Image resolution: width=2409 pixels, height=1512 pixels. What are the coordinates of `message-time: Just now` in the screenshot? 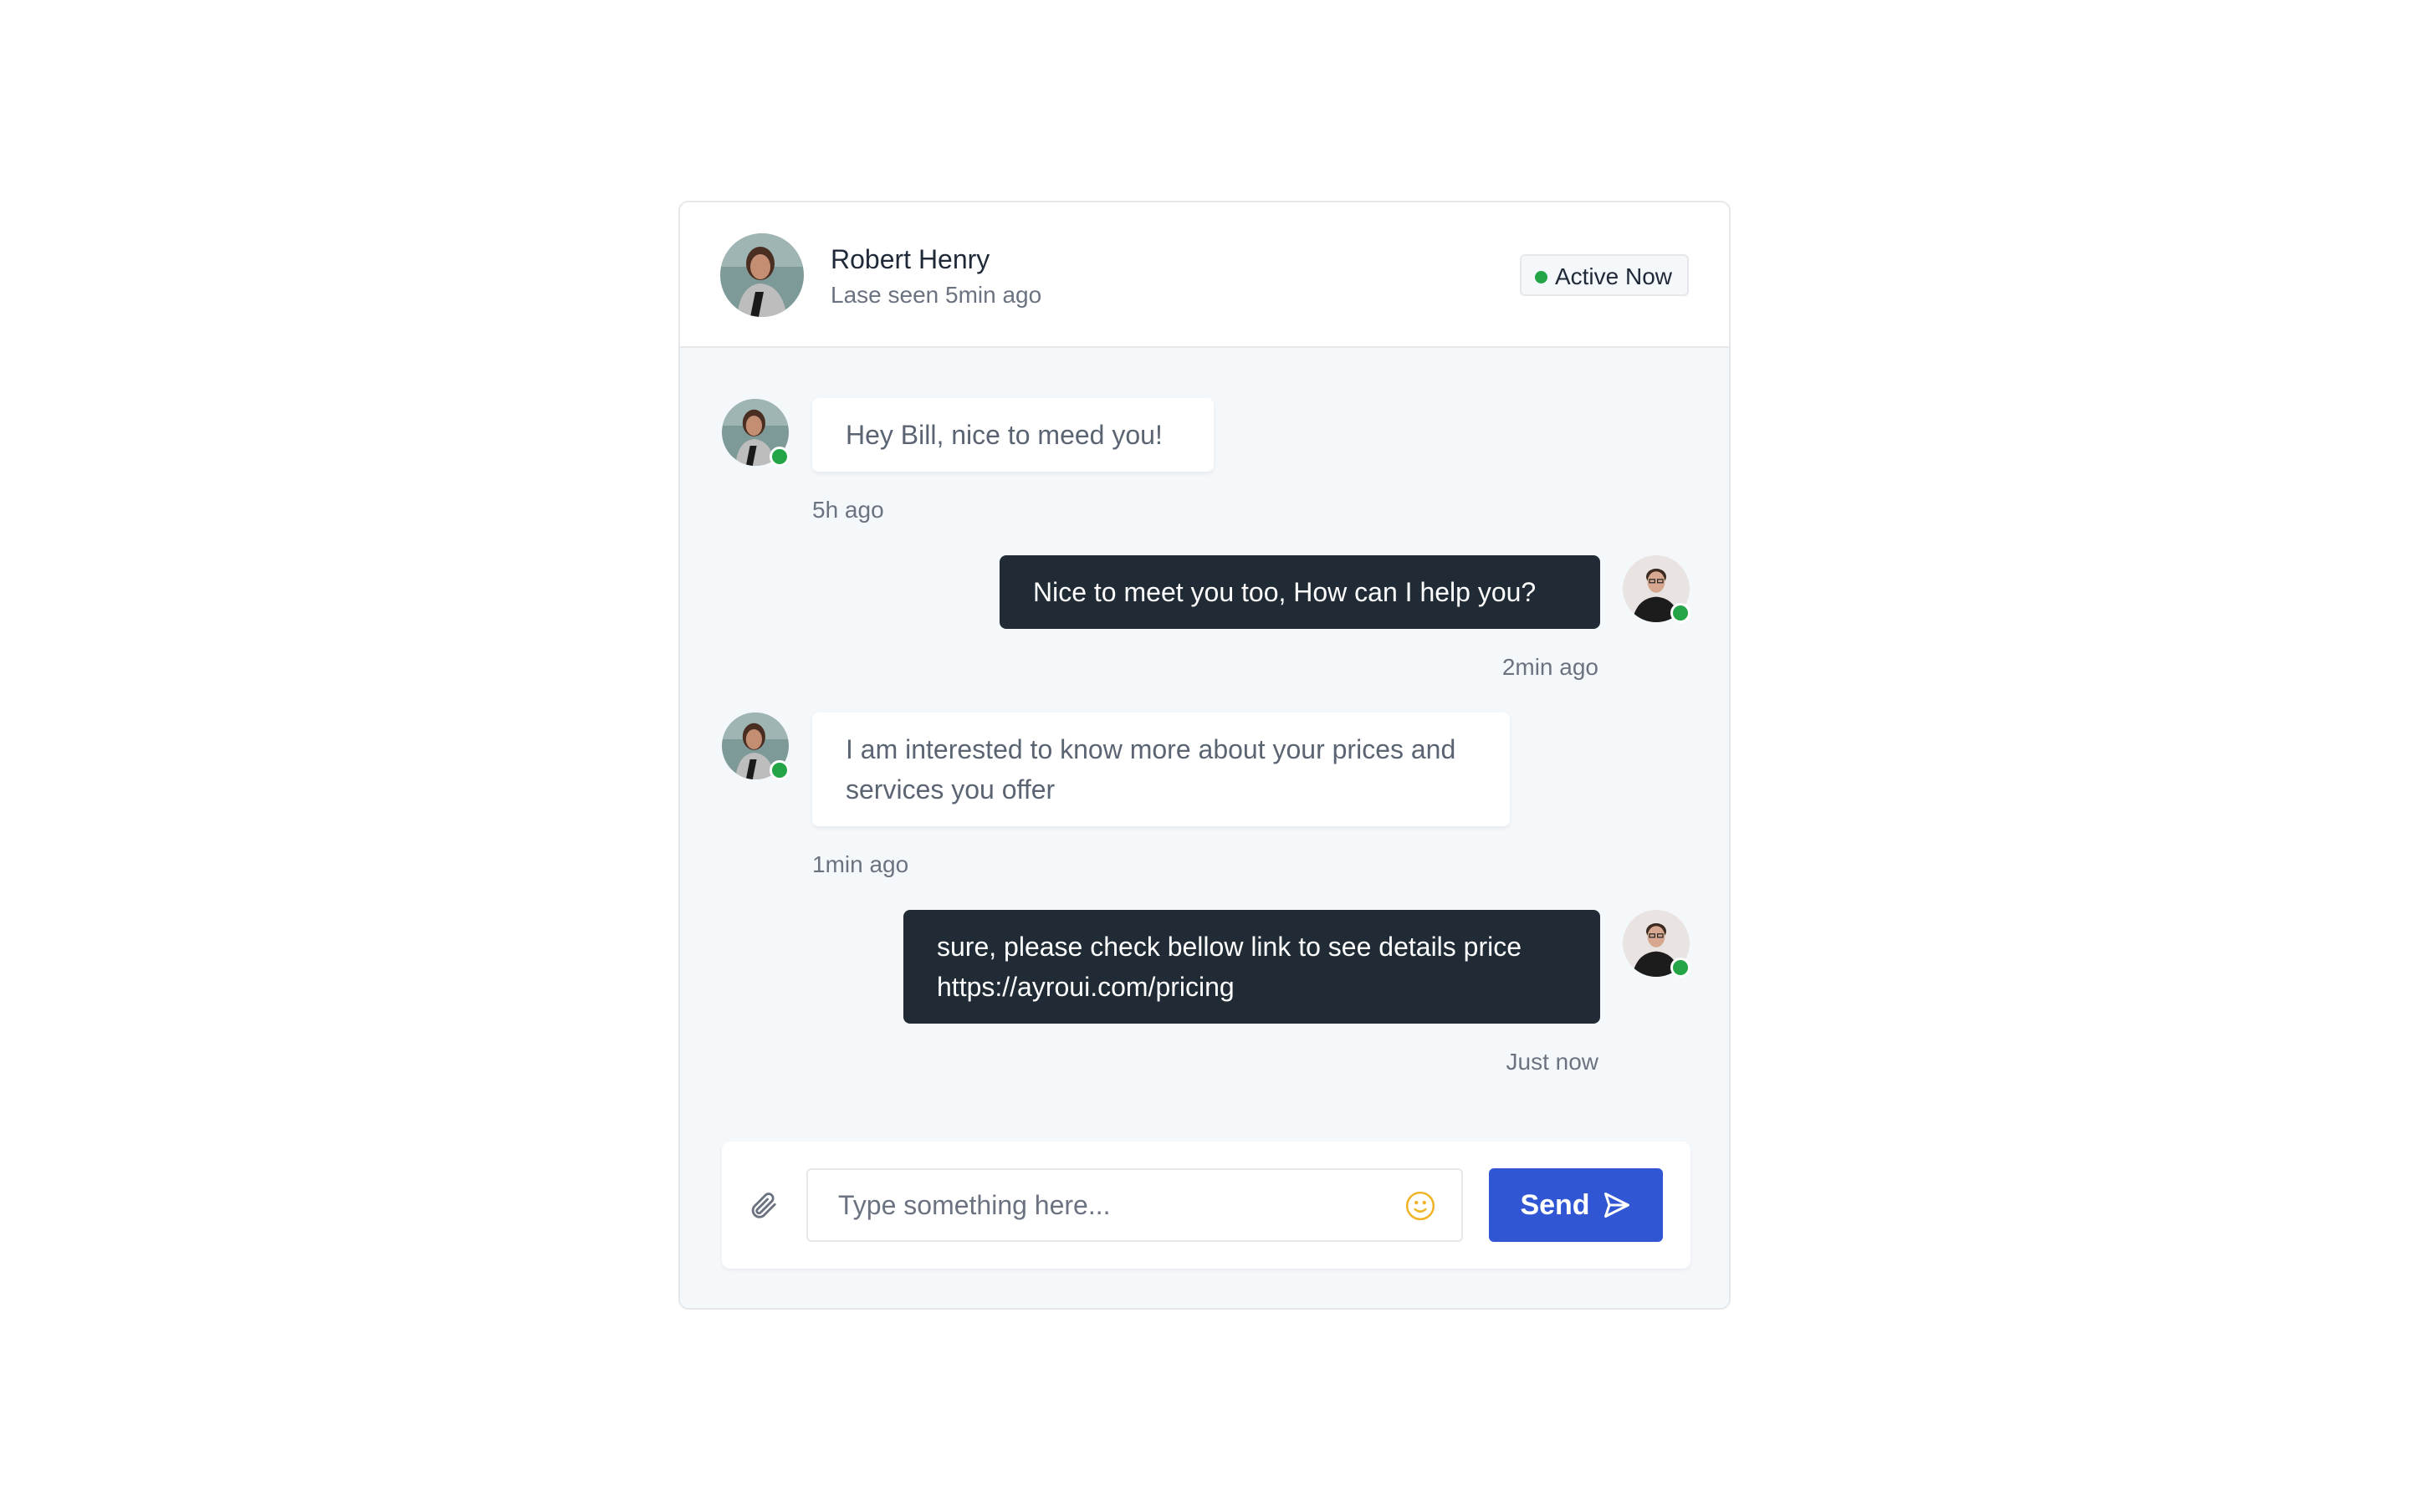 It's located at (1552, 1062).